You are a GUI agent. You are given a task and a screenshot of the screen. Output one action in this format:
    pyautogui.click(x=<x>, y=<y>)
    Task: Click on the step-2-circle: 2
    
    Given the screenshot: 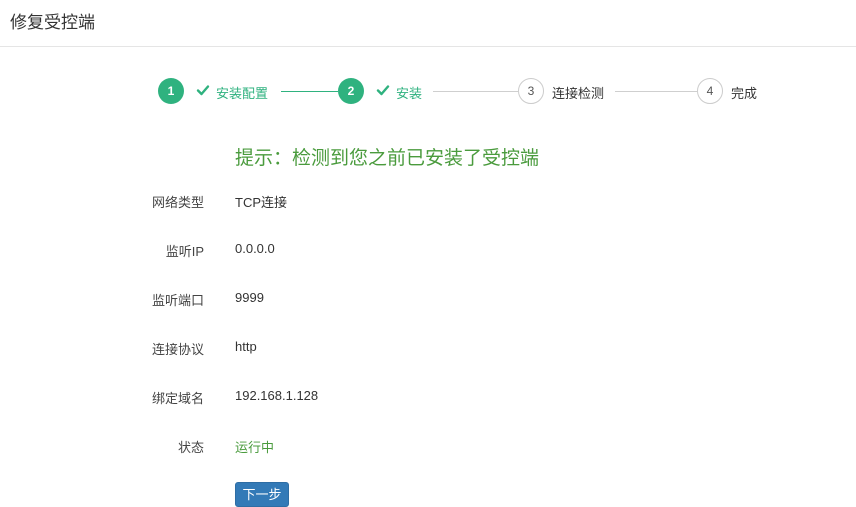 What is the action you would take?
    pyautogui.click(x=351, y=91)
    